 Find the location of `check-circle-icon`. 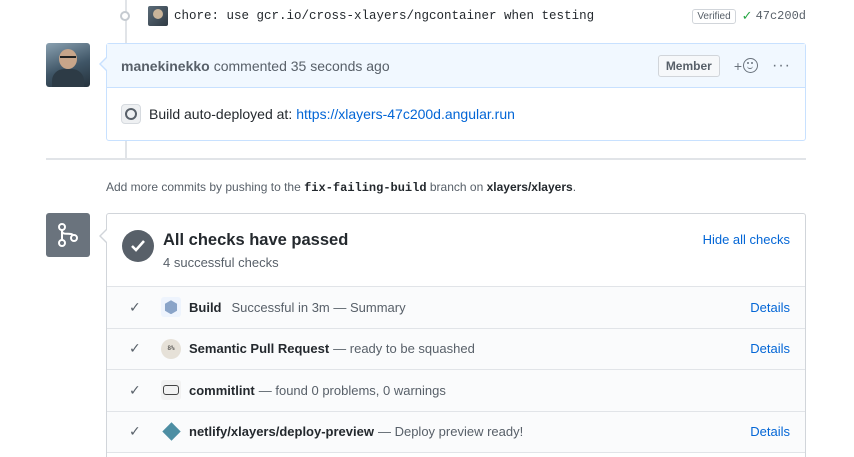

check-circle-icon is located at coordinates (138, 246).